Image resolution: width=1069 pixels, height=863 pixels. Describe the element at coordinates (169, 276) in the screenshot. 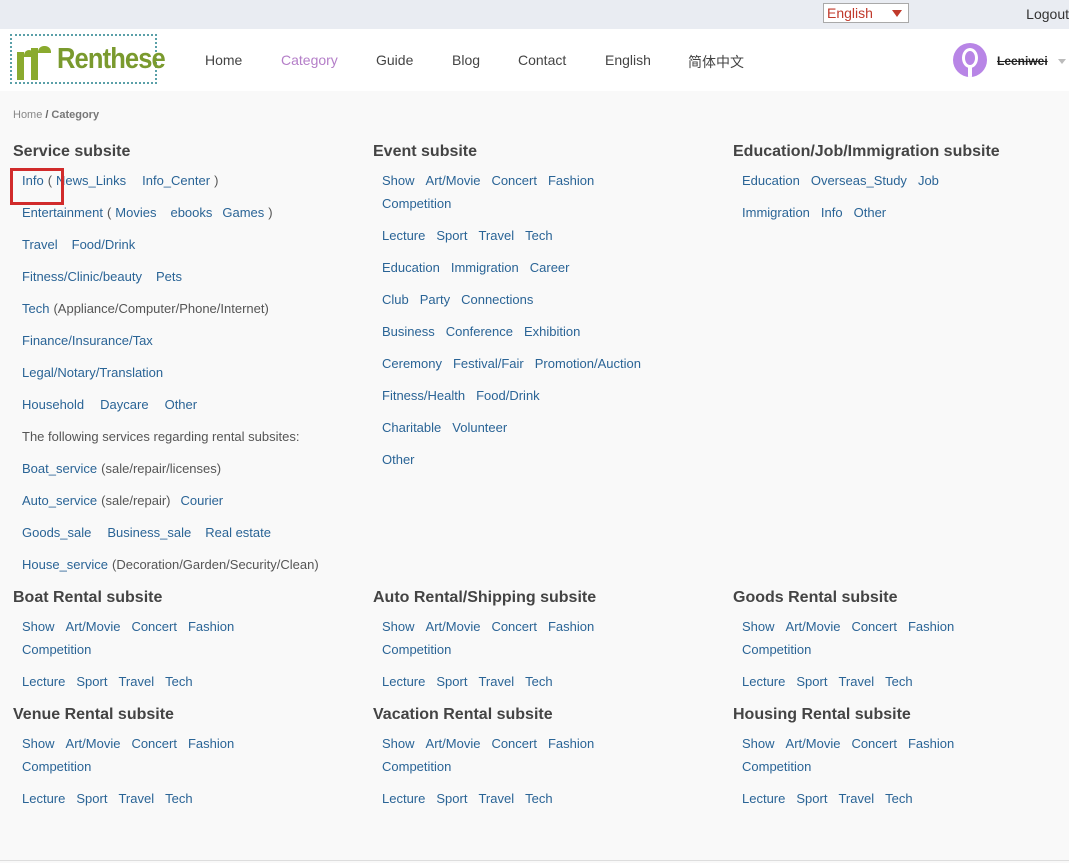

I see `pets-link: Pets` at that location.